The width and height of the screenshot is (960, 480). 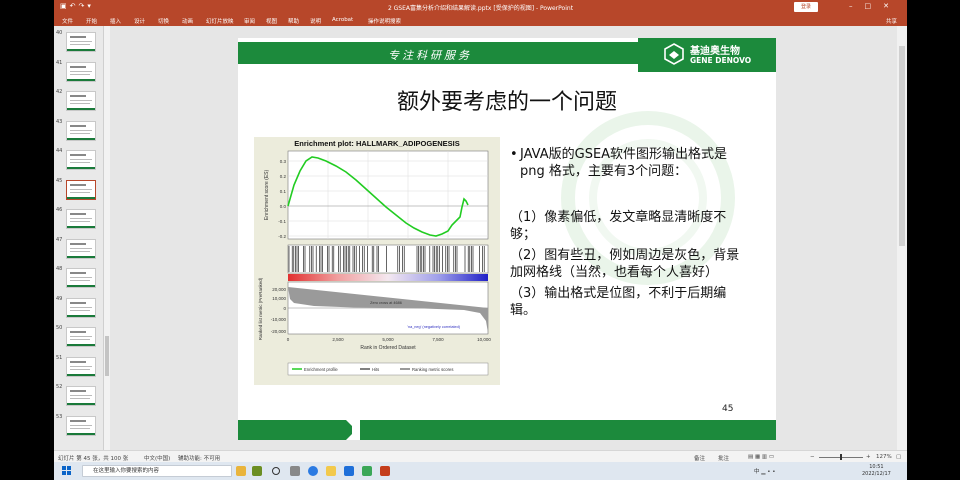 What do you see at coordinates (699, 458) in the screenshot?
I see `notes-button: 备注` at bounding box center [699, 458].